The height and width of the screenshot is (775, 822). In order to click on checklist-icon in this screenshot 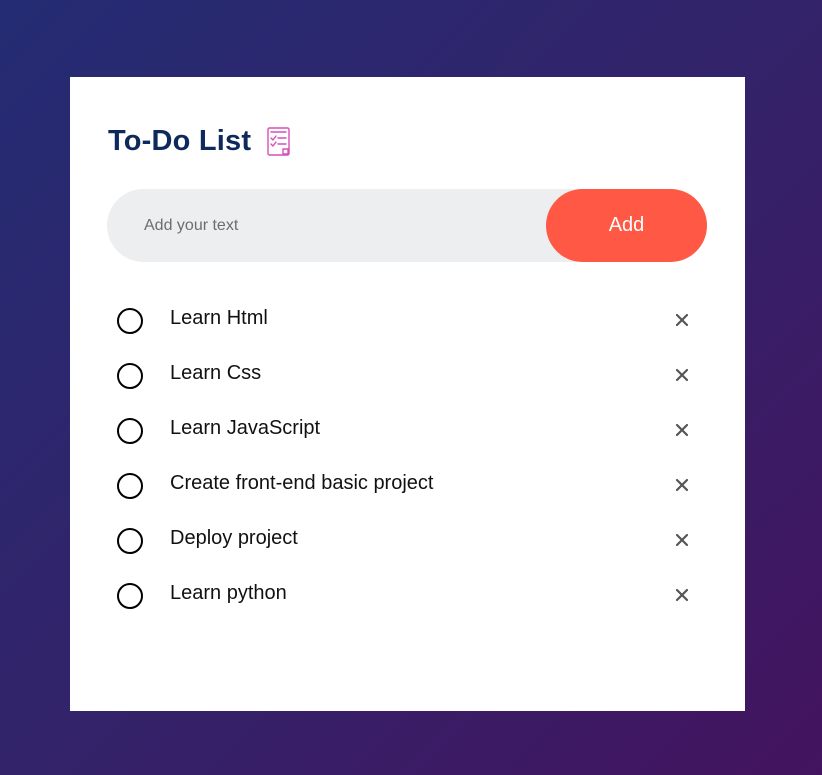, I will do `click(279, 142)`.